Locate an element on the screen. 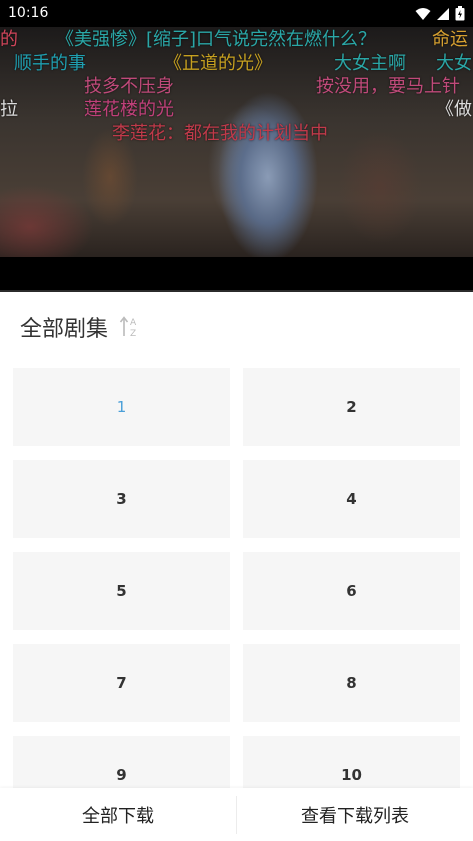  download-all-button: 全部下载 is located at coordinates (118, 815).